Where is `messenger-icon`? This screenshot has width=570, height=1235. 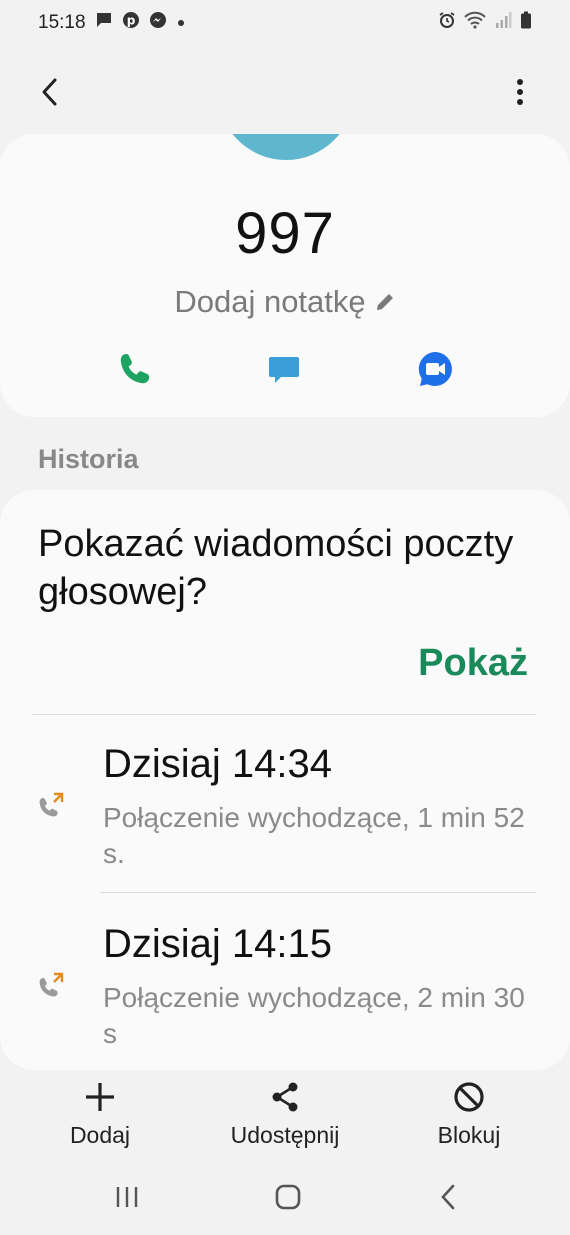
messenger-icon is located at coordinates (158, 23).